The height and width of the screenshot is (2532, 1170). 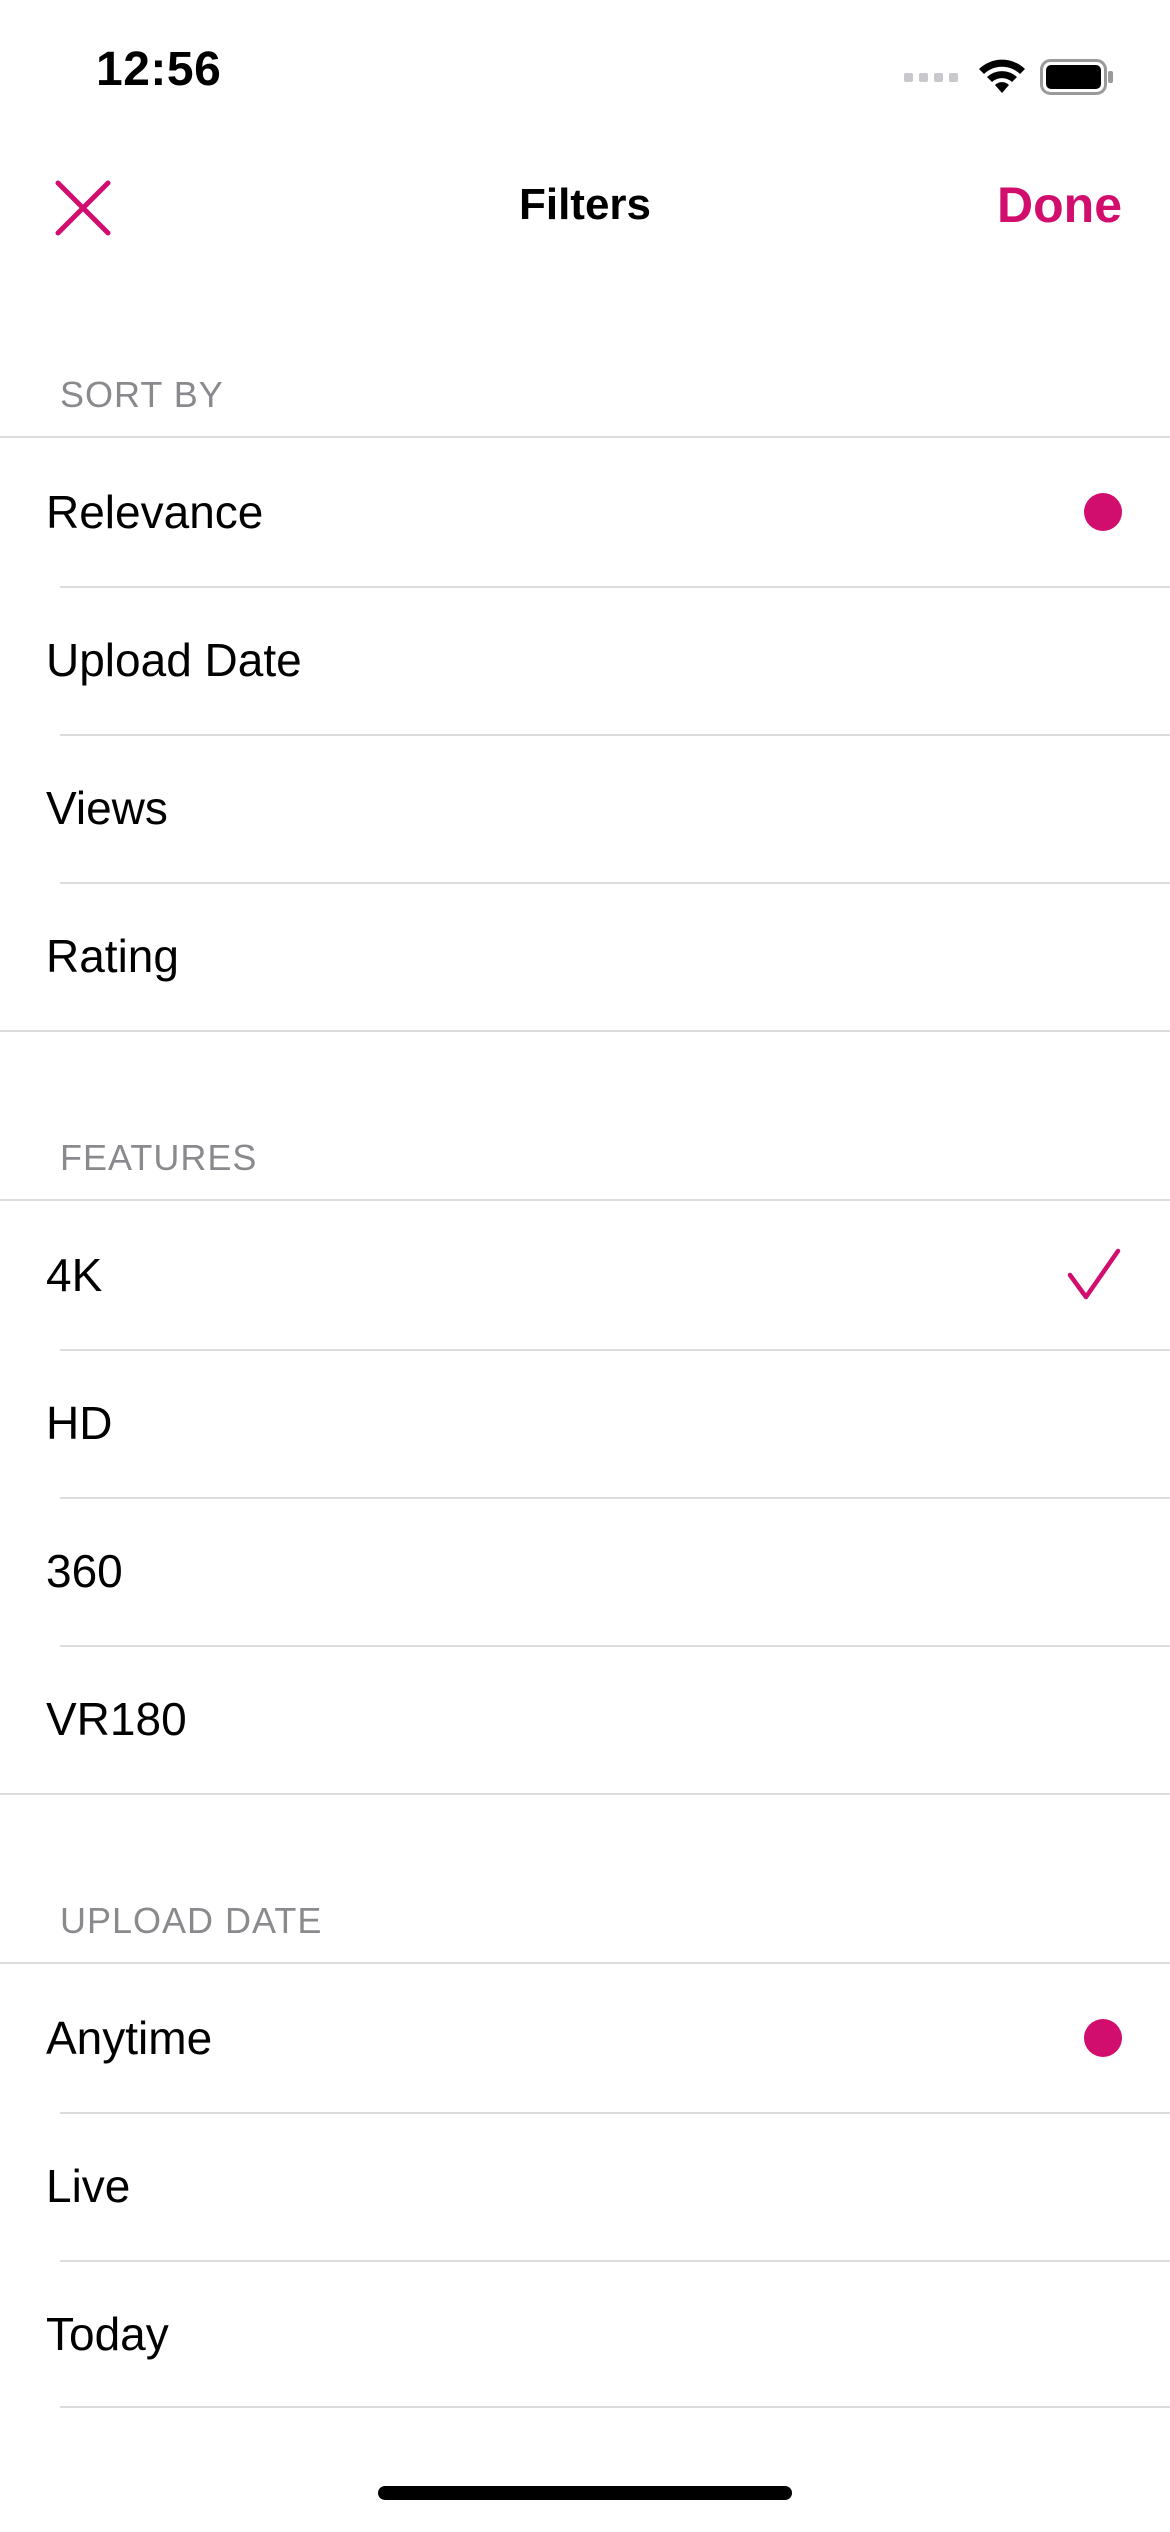 I want to click on upload-date-option-live: Live, so click(x=585, y=2186).